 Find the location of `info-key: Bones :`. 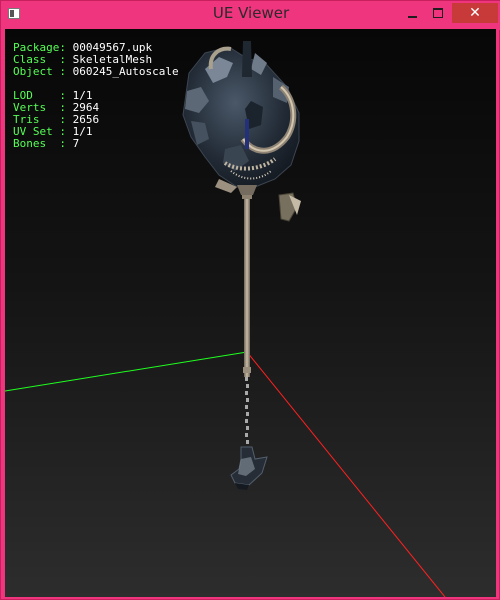

info-key: Bones : is located at coordinates (39, 143).